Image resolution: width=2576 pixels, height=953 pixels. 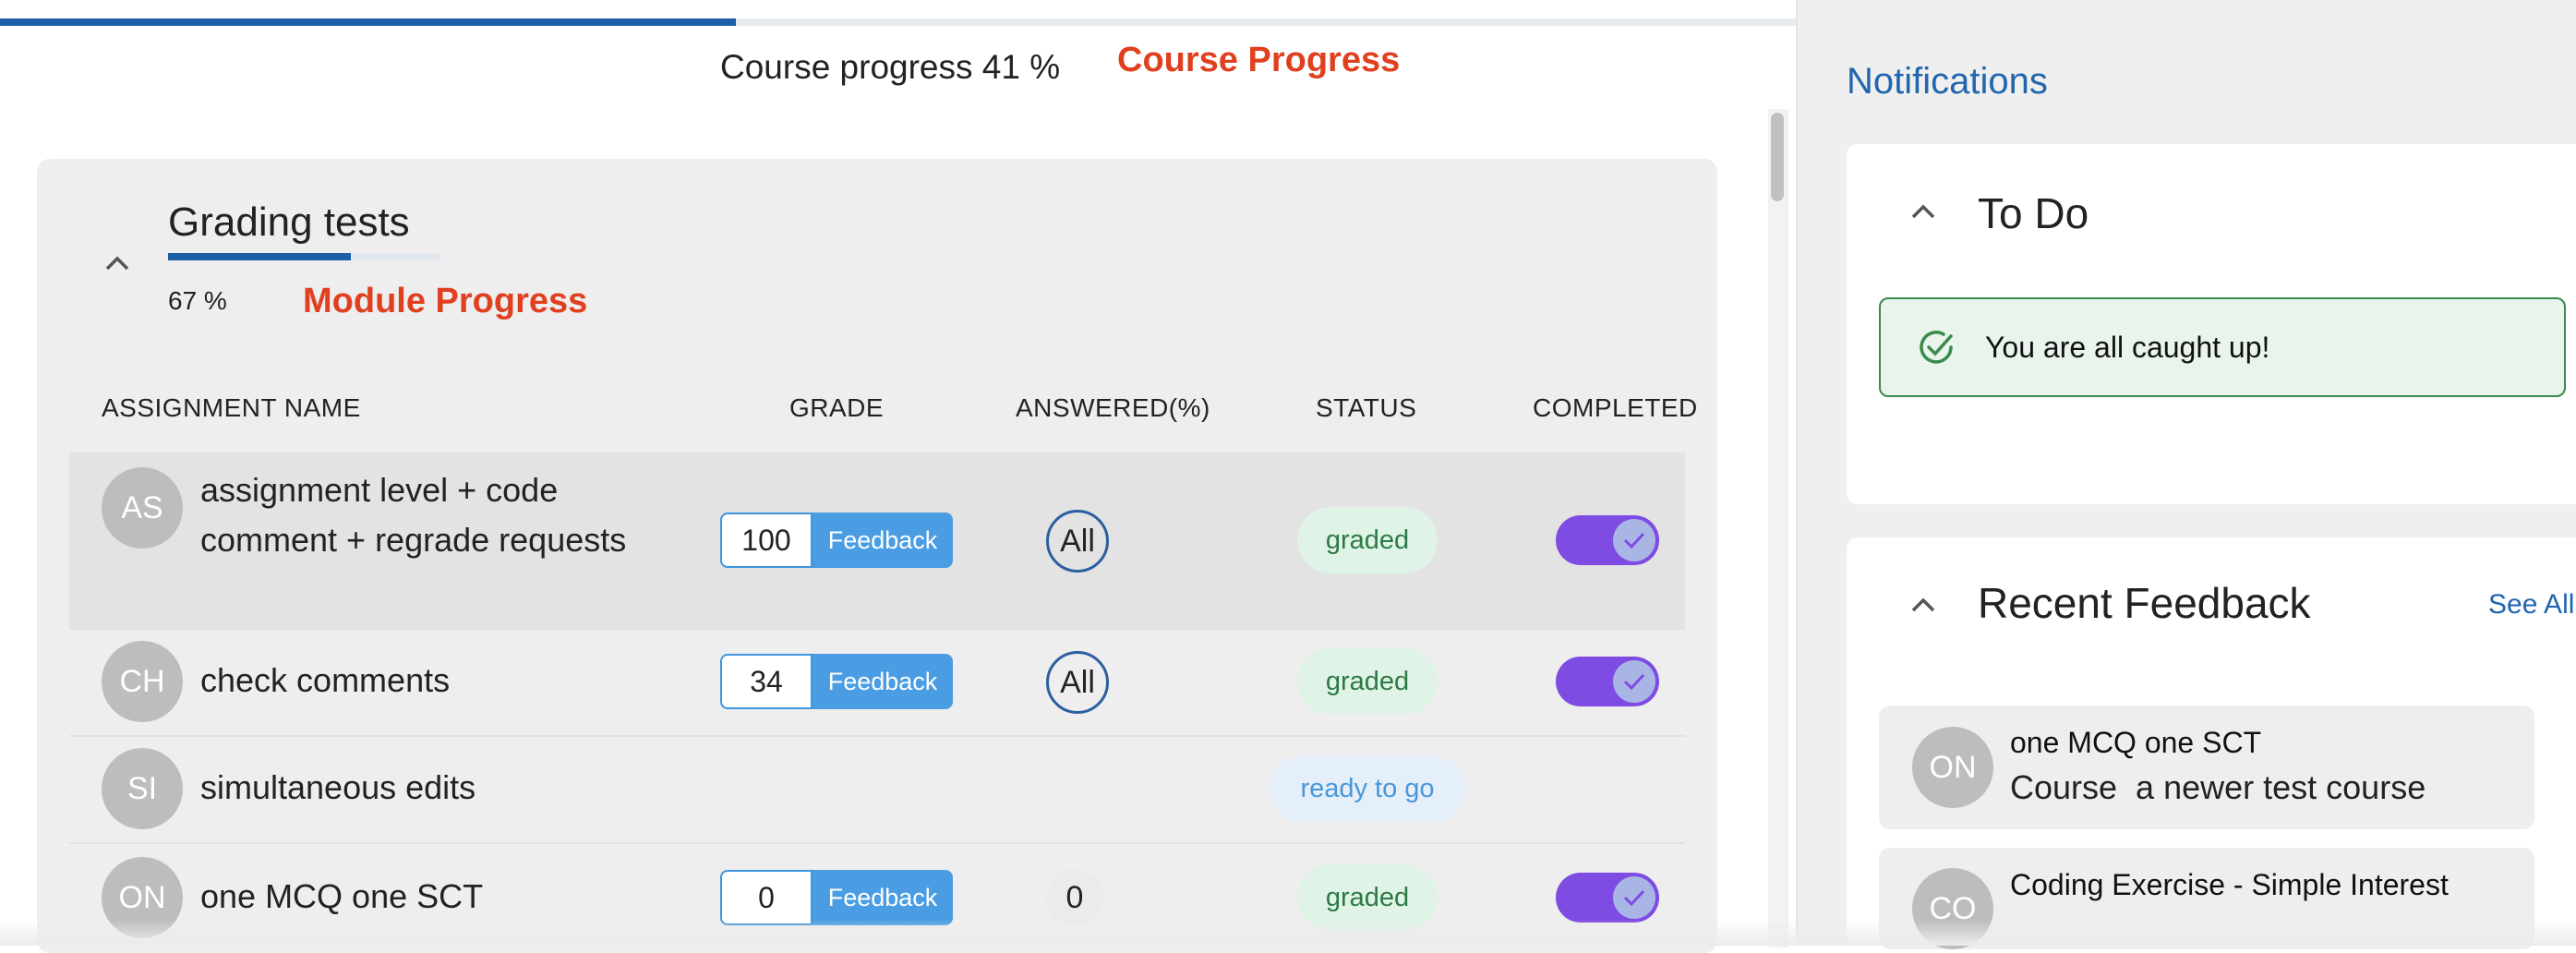 What do you see at coordinates (142, 788) in the screenshot?
I see `avatar: SI` at bounding box center [142, 788].